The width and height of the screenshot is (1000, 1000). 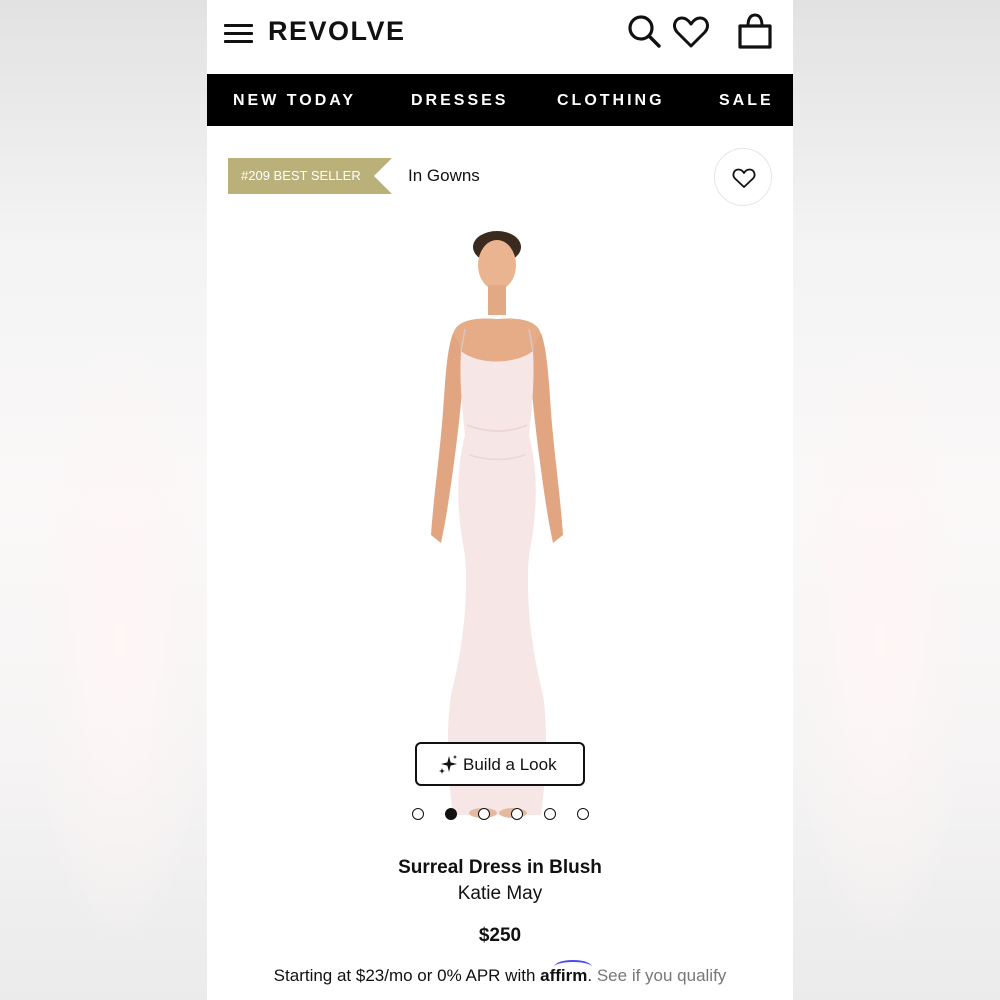 I want to click on affirm-logo: affirm, so click(x=566, y=972).